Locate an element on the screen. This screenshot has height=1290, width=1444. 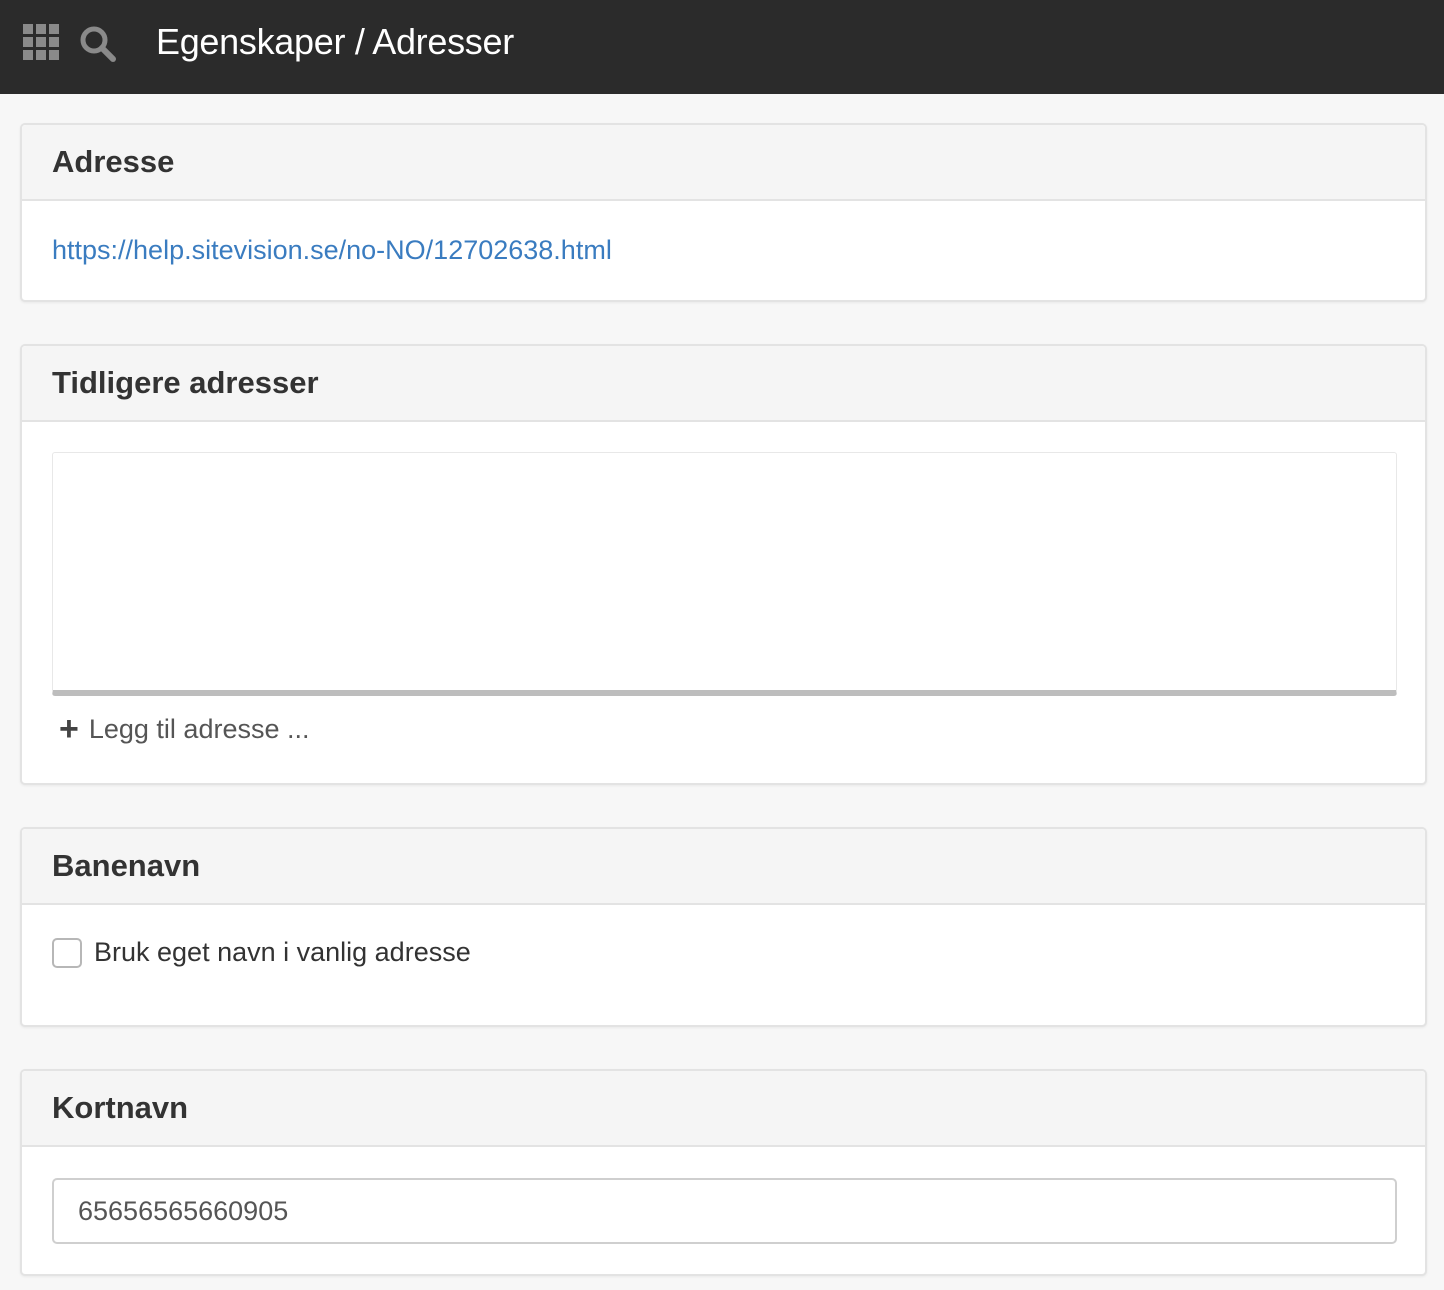
custom-name-checkbox-row: Bruk eget navn i vanlig adresse is located at coordinates (261, 952).